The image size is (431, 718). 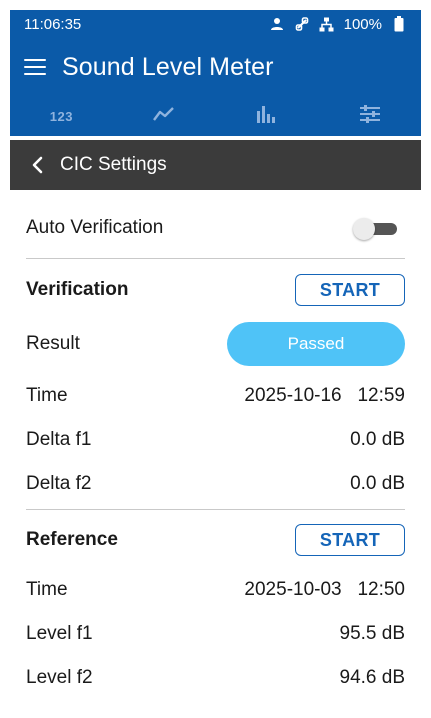 I want to click on sub-header: CIC Settings, so click(x=215, y=165).